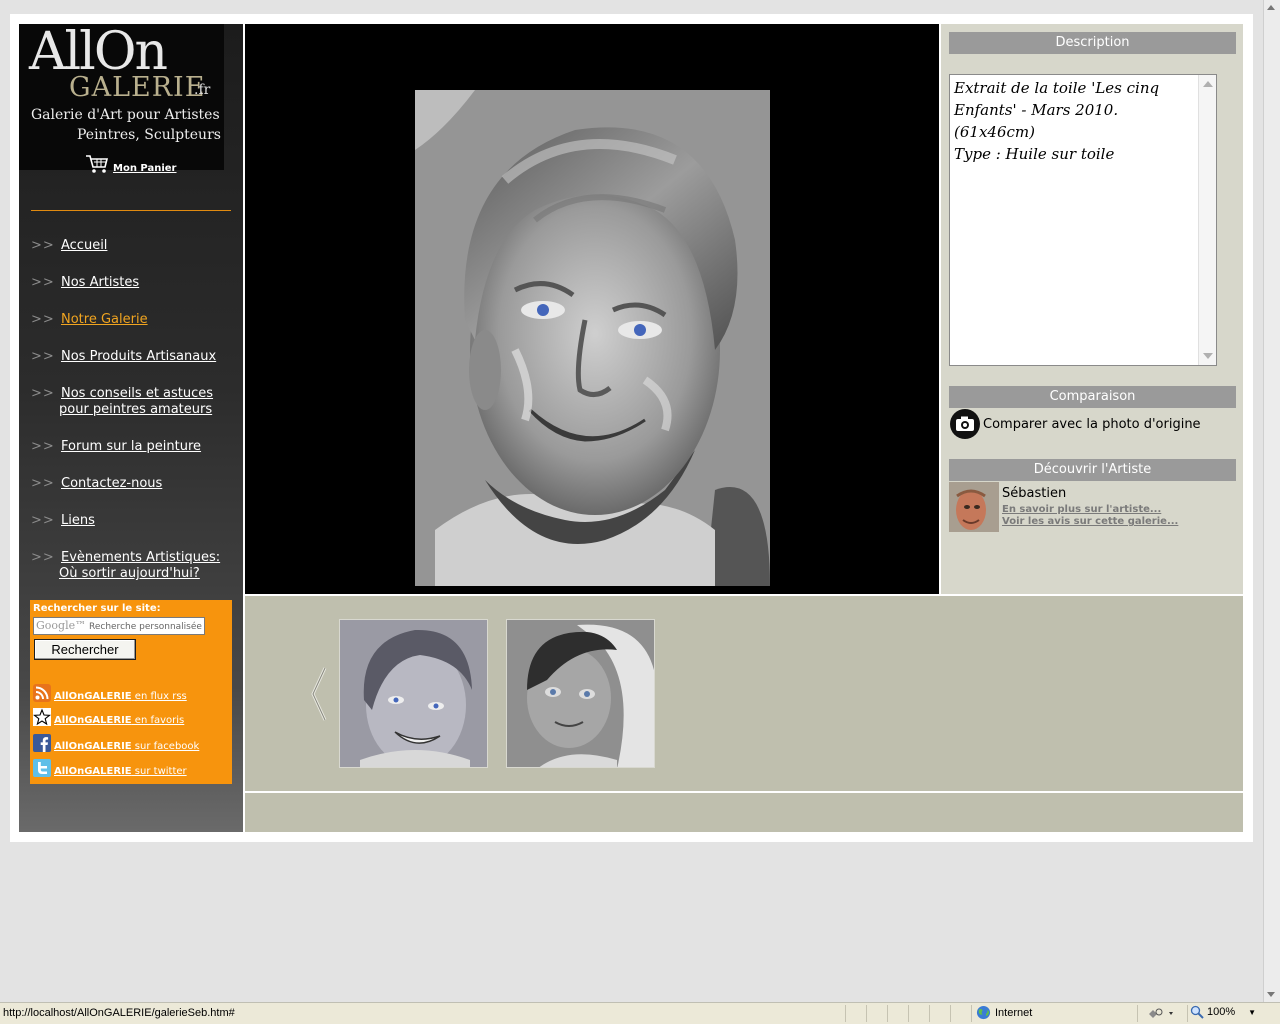 Image resolution: width=1280 pixels, height=1024 pixels. Describe the element at coordinates (202, 90) in the screenshot. I see `logo-text-tld: .fr` at that location.